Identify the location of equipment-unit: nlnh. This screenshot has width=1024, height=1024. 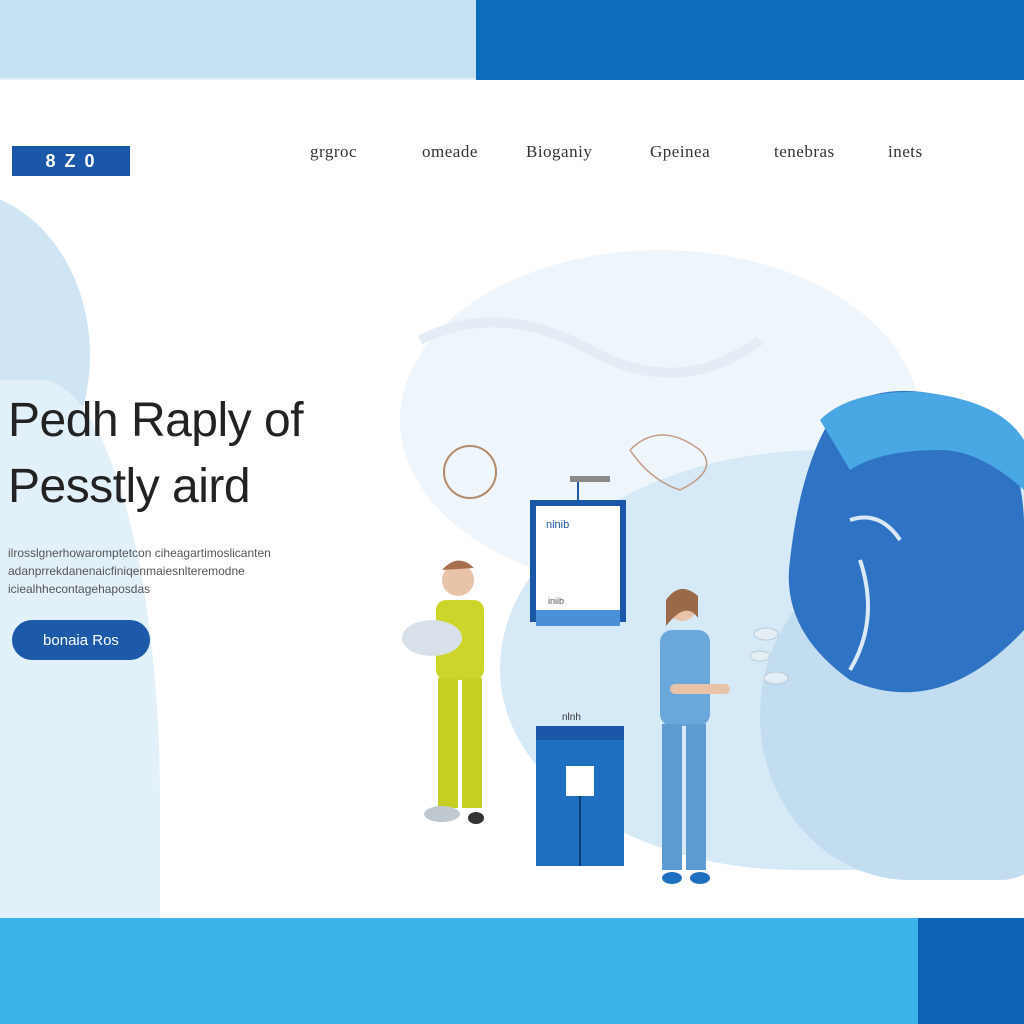
(580, 789).